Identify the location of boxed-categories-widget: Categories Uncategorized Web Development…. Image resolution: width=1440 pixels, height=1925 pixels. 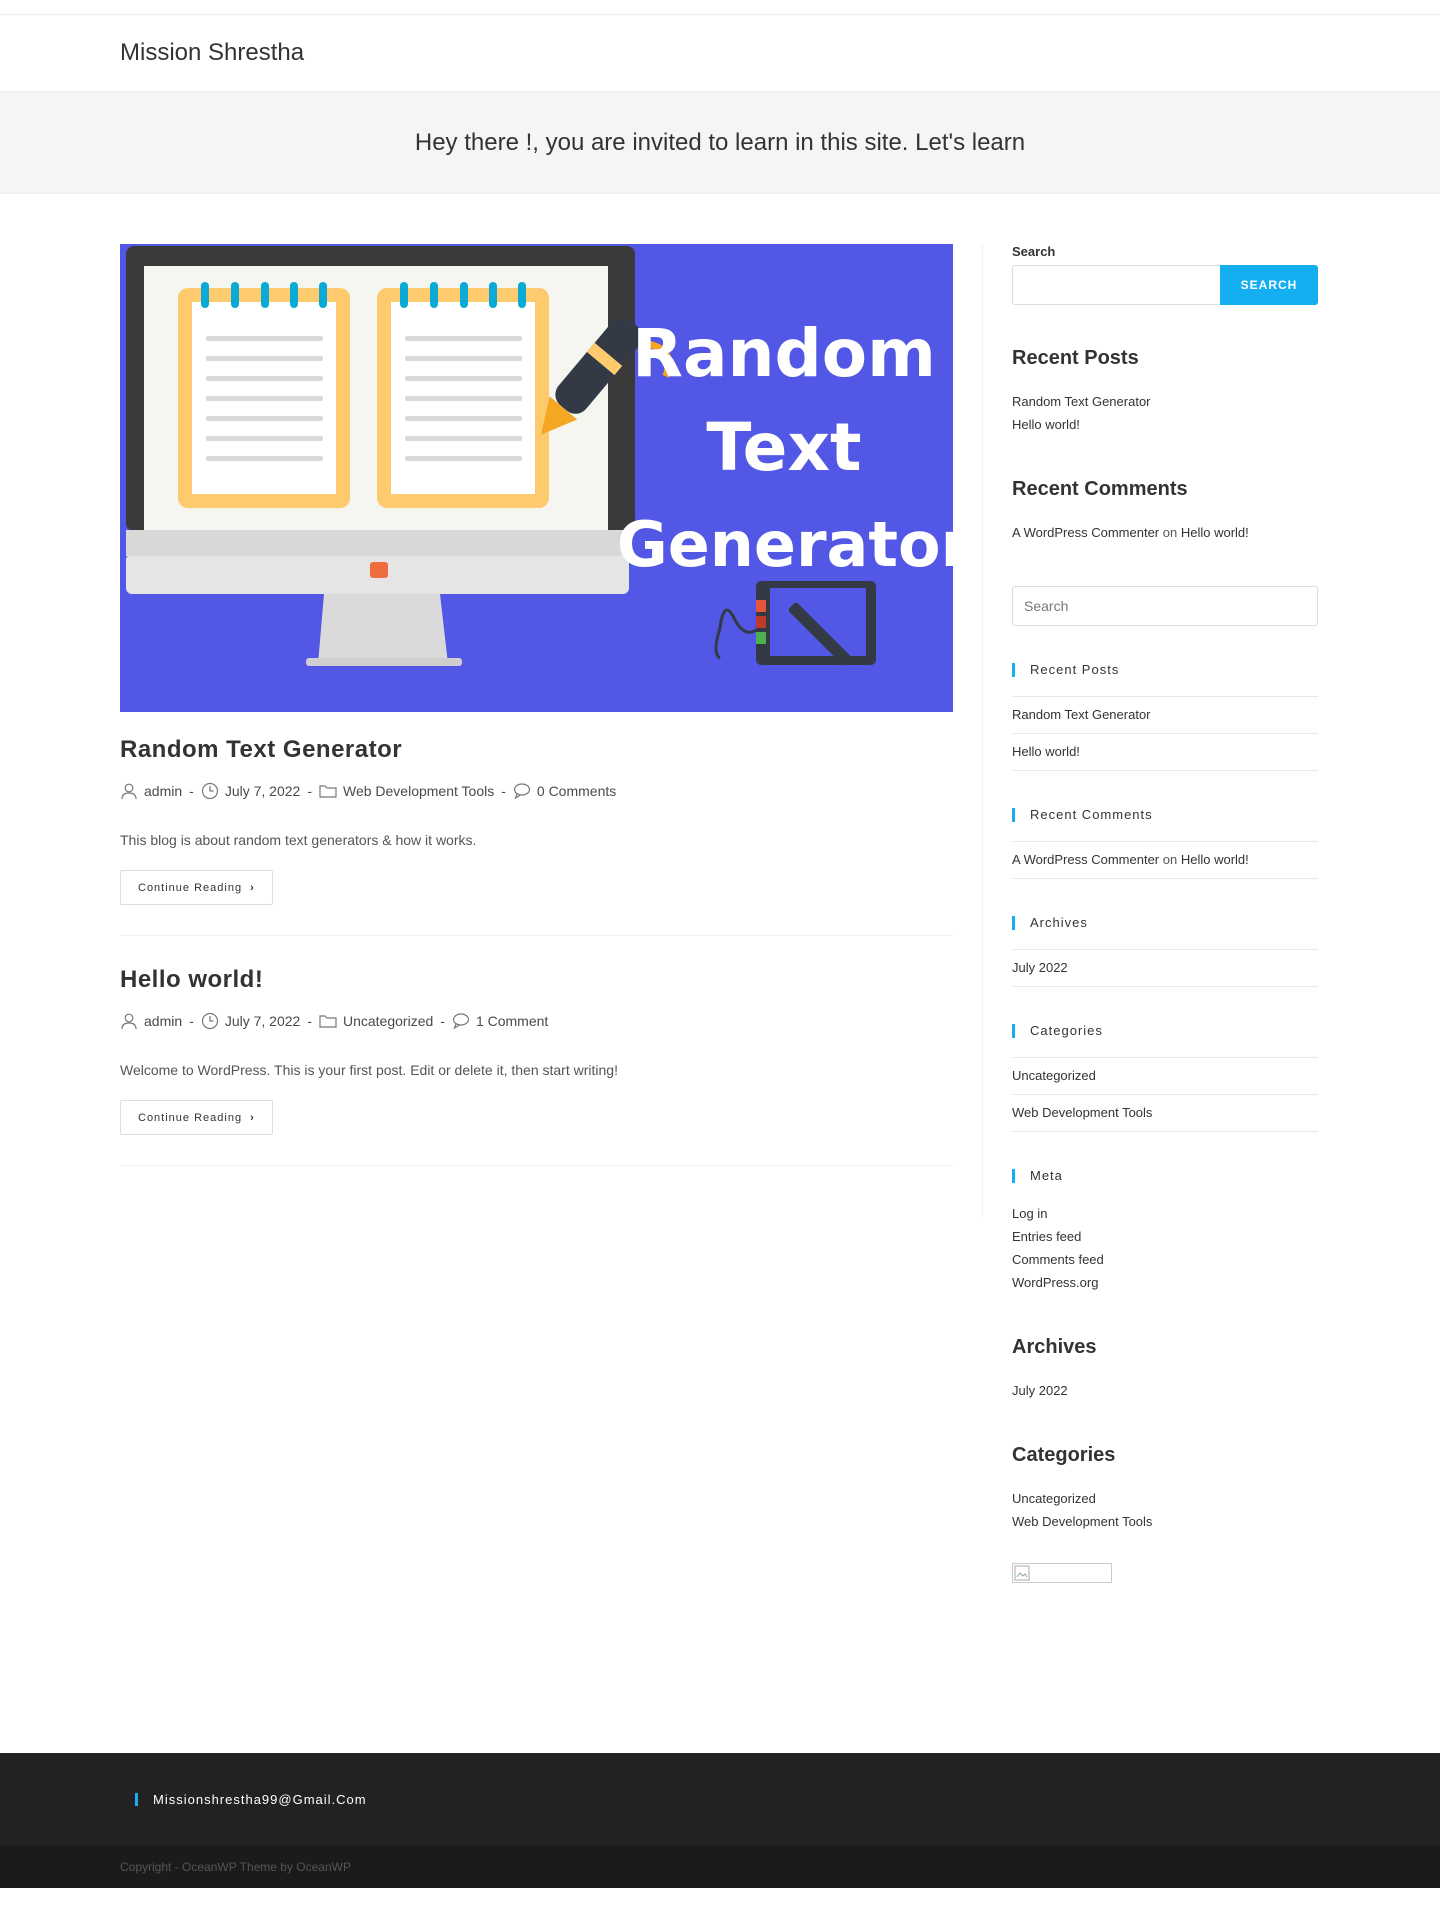
(1165, 1078).